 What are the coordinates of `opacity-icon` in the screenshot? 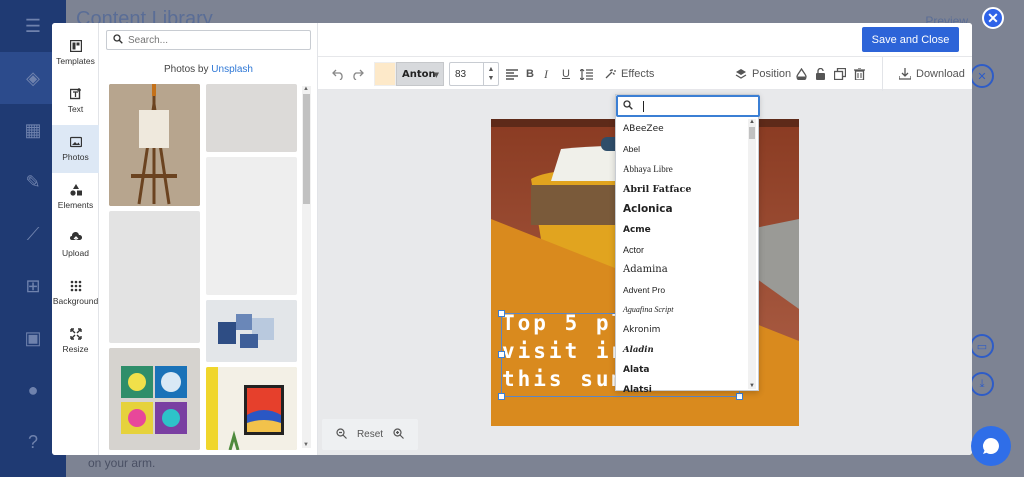 It's located at (801, 74).